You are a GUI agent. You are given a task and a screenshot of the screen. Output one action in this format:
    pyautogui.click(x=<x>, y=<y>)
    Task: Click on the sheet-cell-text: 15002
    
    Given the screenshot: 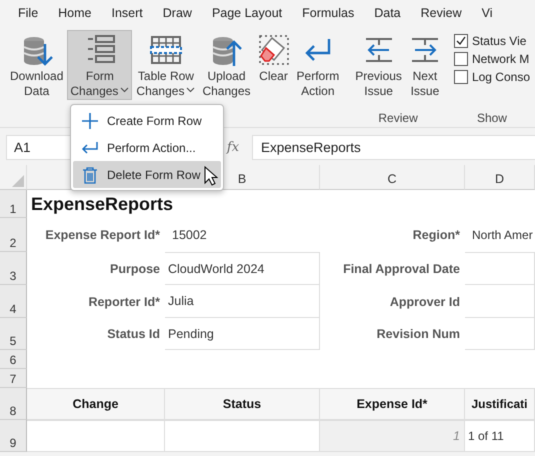 What is the action you would take?
    pyautogui.click(x=189, y=235)
    